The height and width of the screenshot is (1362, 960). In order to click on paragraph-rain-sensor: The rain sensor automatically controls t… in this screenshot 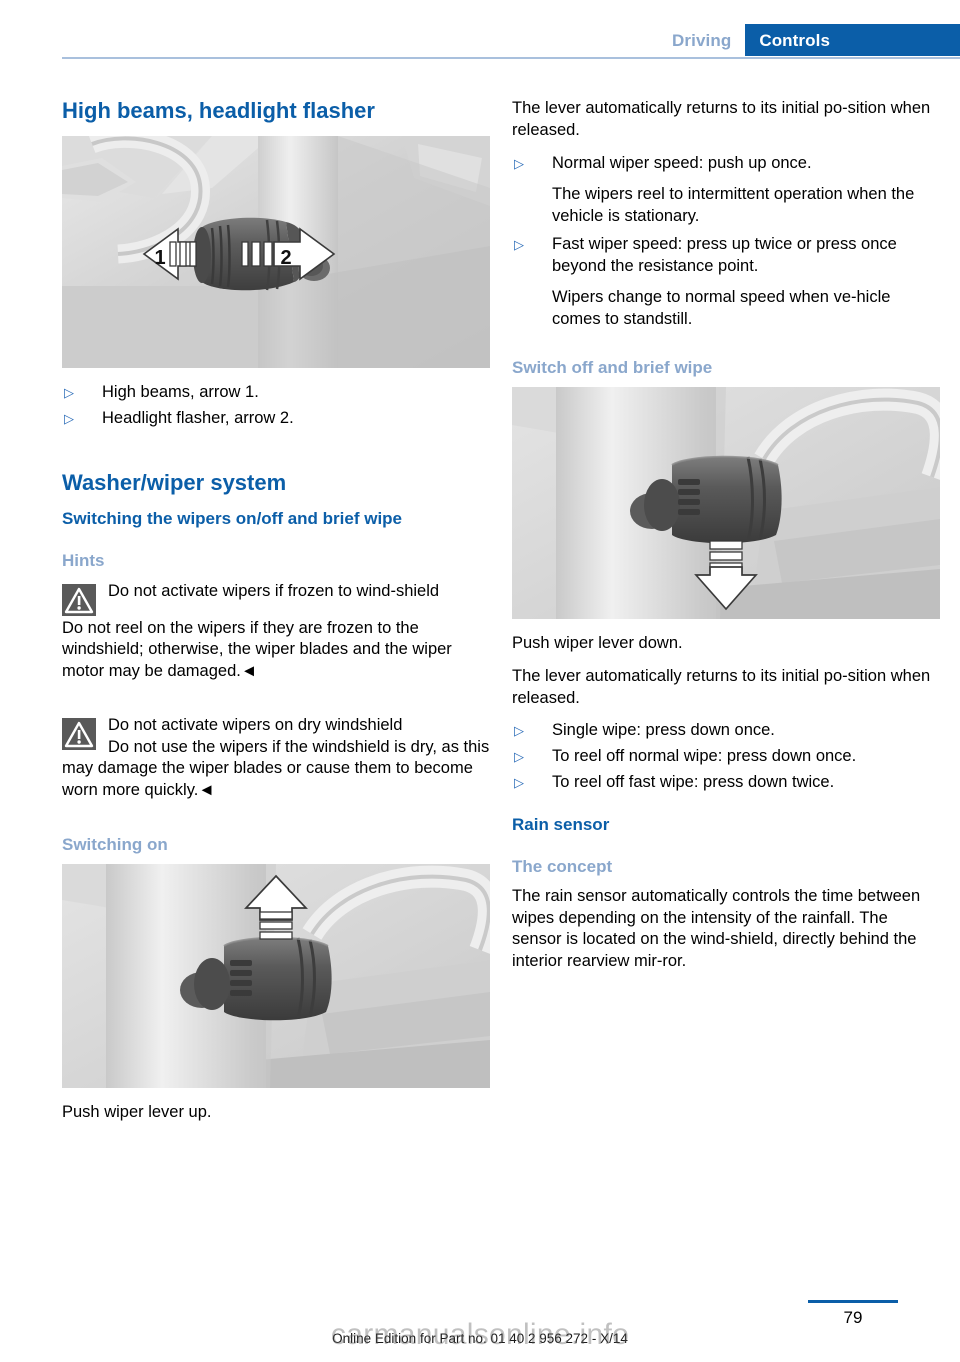, I will do `click(716, 928)`.